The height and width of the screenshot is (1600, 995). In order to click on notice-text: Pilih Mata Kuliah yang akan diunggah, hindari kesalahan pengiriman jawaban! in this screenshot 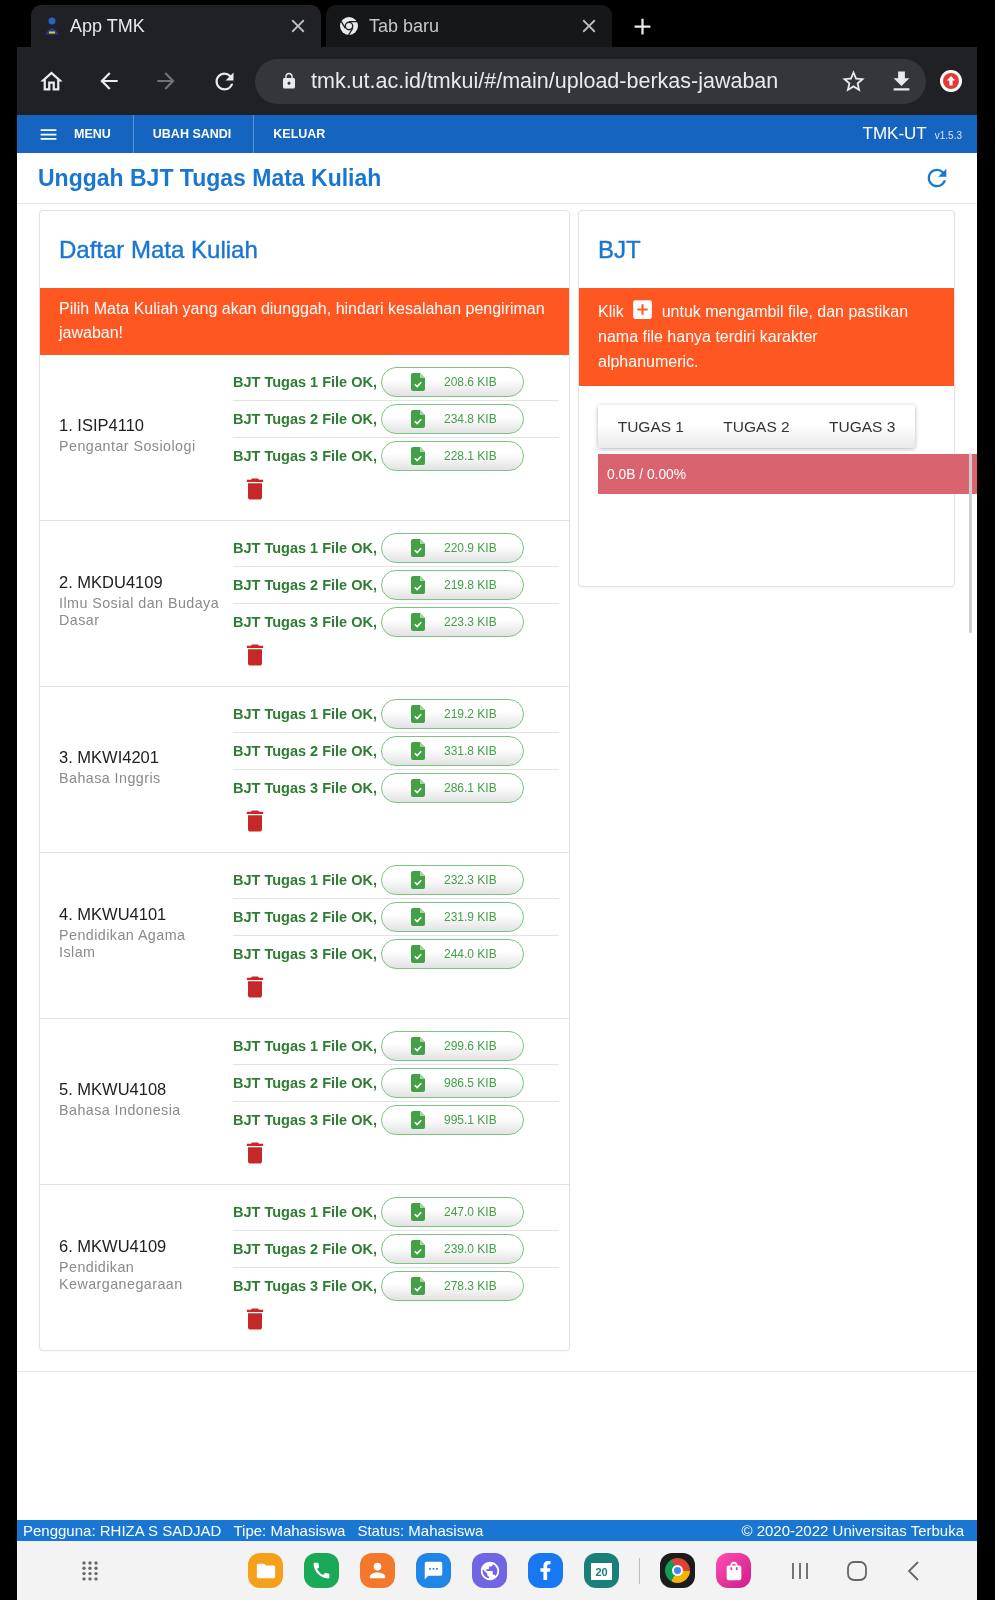, I will do `click(302, 320)`.